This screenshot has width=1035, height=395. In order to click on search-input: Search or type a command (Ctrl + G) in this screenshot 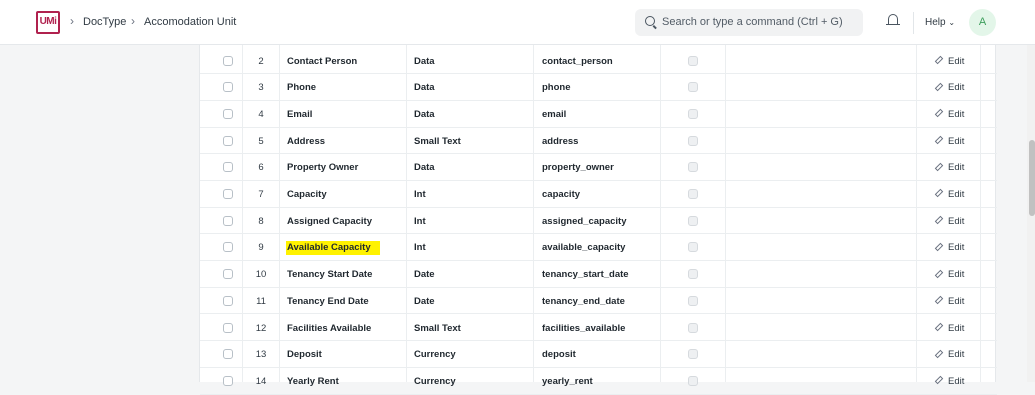, I will do `click(752, 22)`.